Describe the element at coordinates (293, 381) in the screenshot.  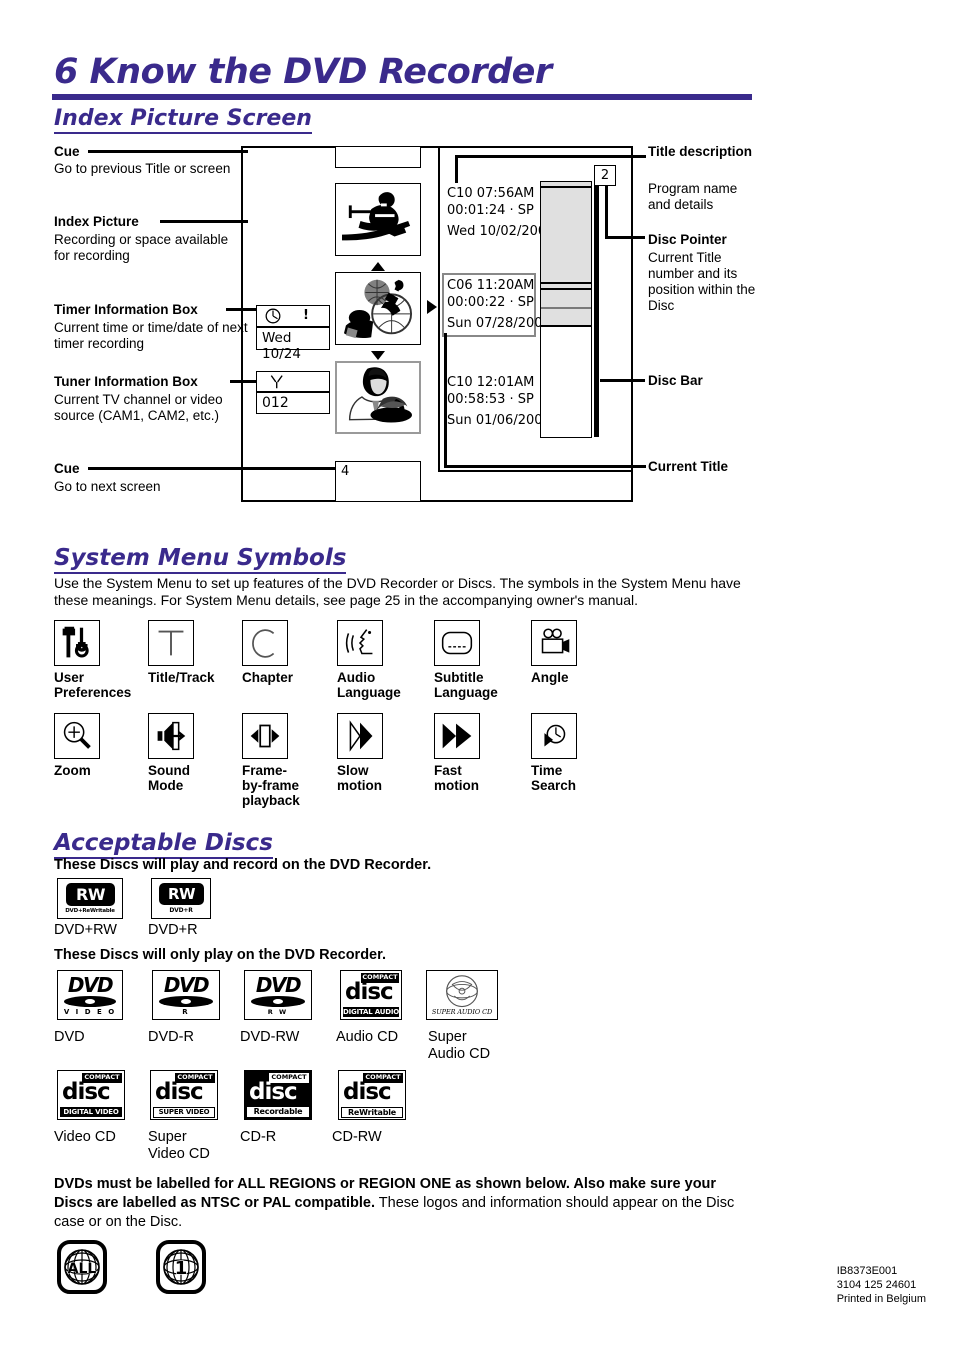
I see `tuner-info-box-top` at that location.